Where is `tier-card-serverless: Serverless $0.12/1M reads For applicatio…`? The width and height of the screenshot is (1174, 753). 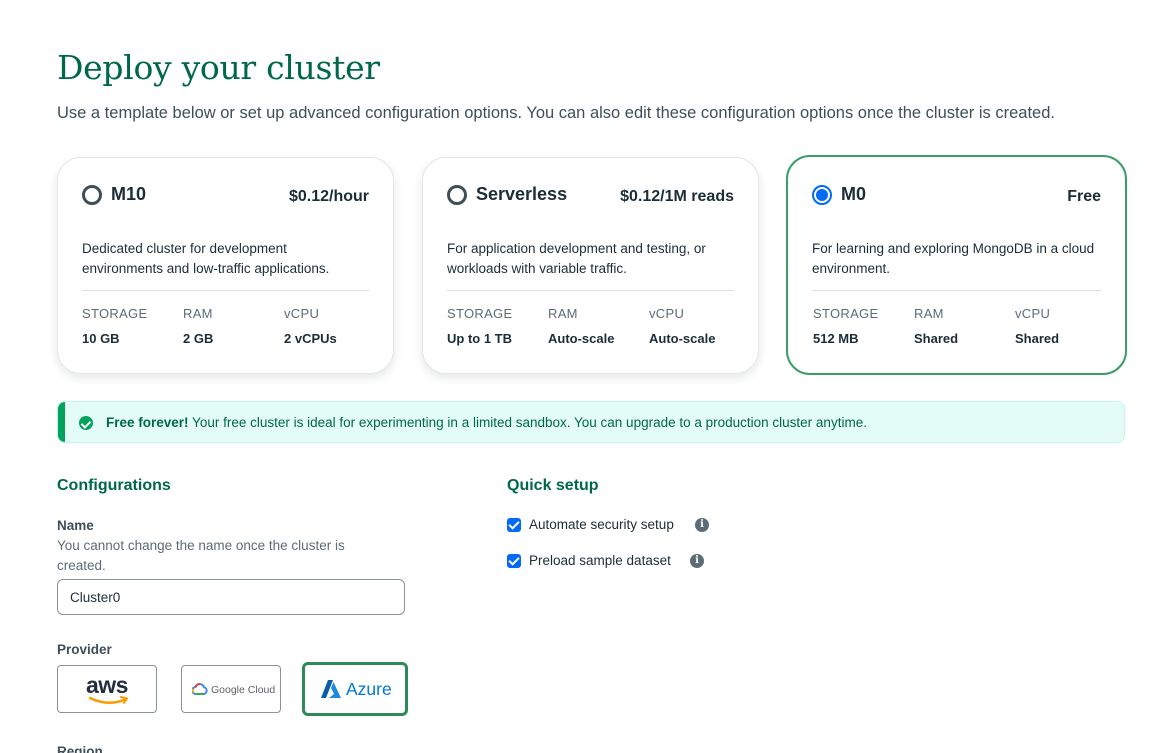
tier-card-serverless: Serverless $0.12/1M reads For applicatio… is located at coordinates (590, 265).